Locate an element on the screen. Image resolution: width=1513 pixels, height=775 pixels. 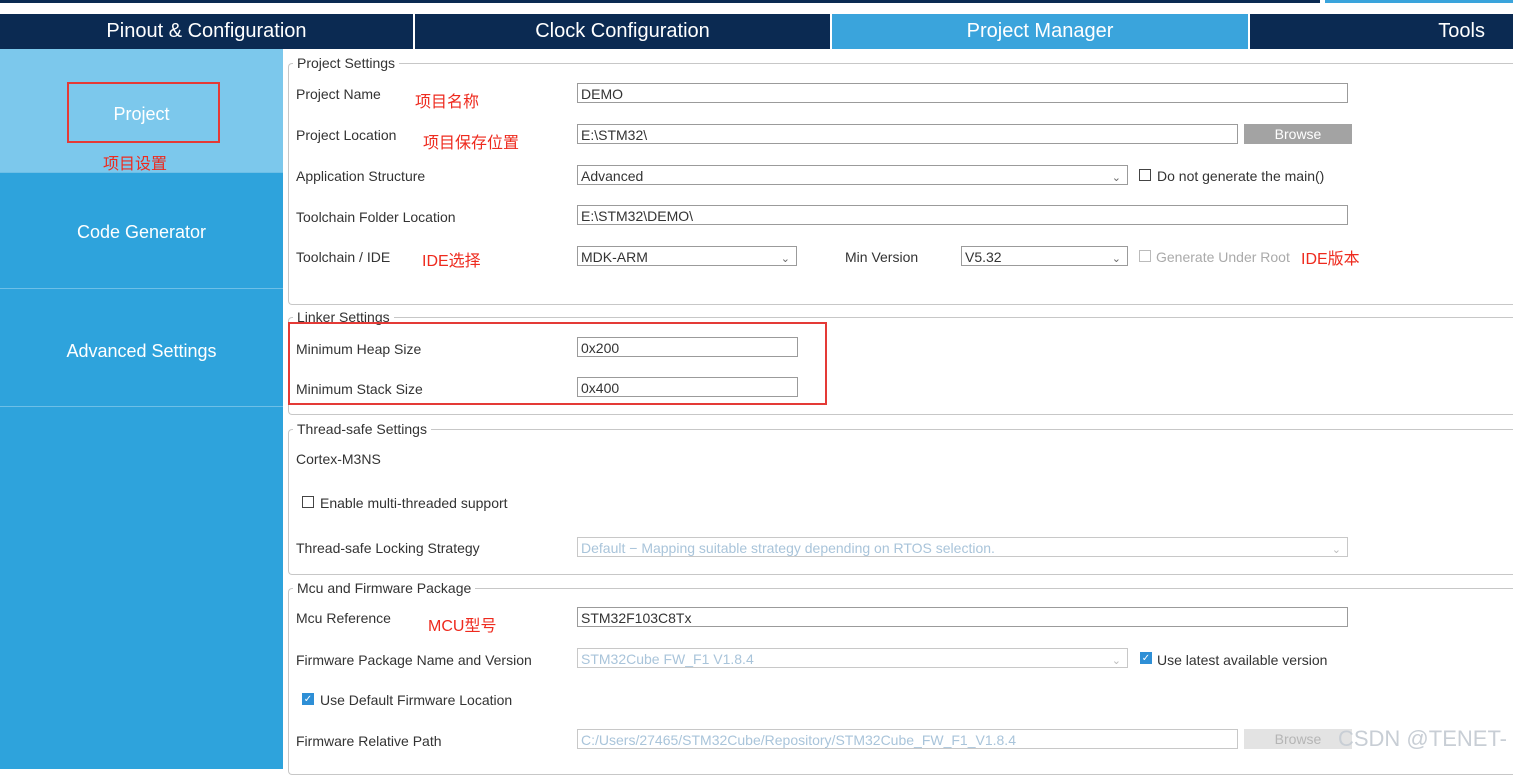
sidebar-item-advanced-settings: Advanced Settings is located at coordinates (141, 348).